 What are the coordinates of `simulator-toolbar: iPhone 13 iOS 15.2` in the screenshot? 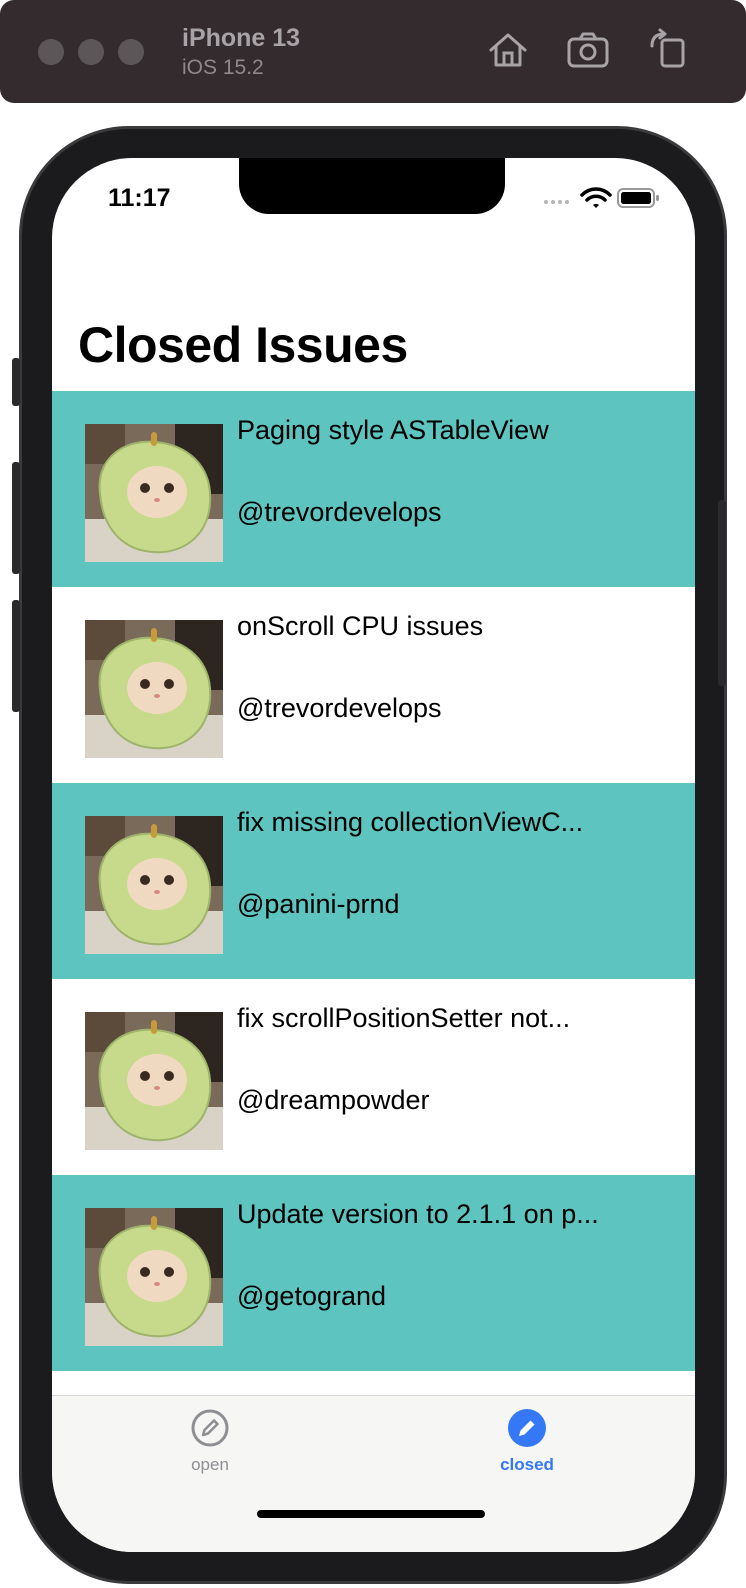 It's located at (373, 51).